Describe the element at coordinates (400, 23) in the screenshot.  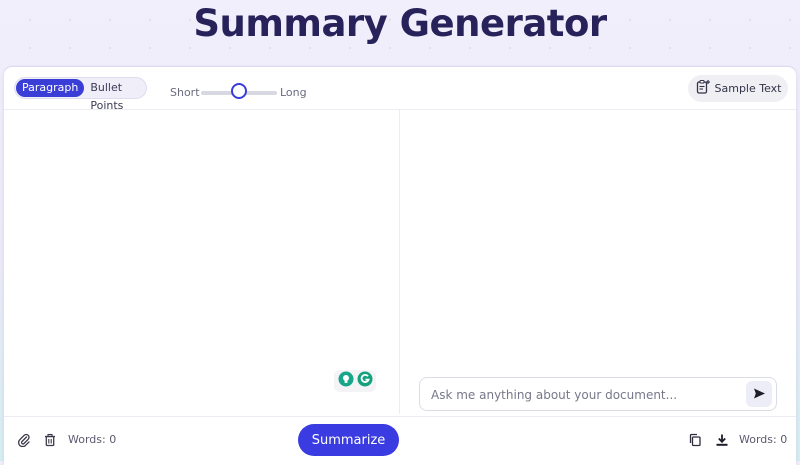
I see `page-title: Summary Generator` at that location.